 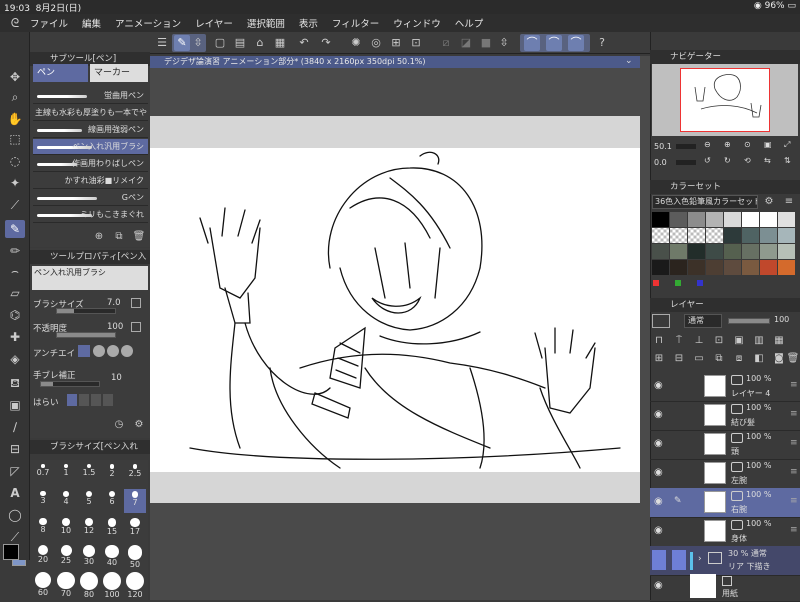 What do you see at coordinates (308, 23) in the screenshot?
I see `menu-view: 表示` at bounding box center [308, 23].